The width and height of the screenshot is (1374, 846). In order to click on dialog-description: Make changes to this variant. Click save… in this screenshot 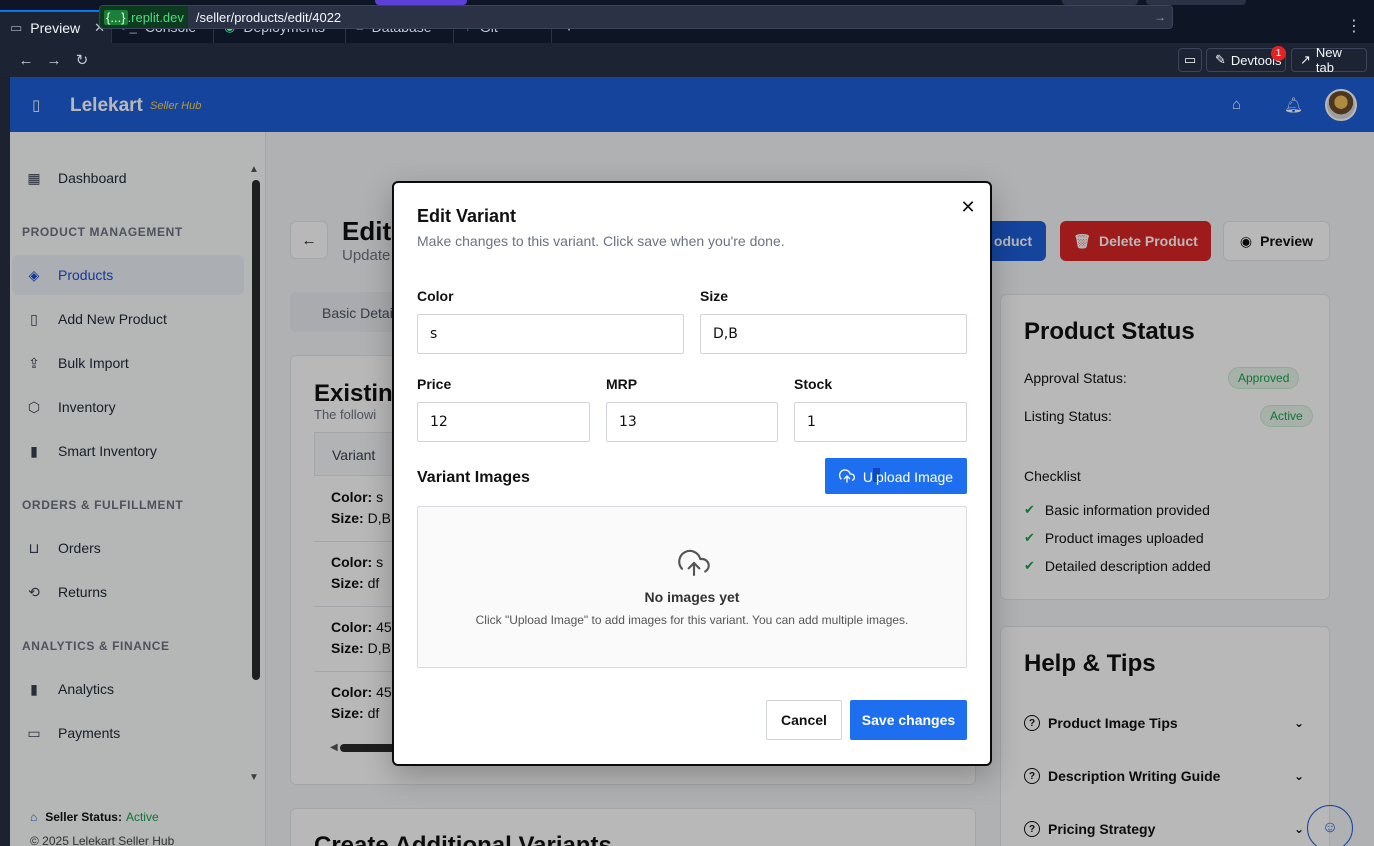, I will do `click(601, 241)`.